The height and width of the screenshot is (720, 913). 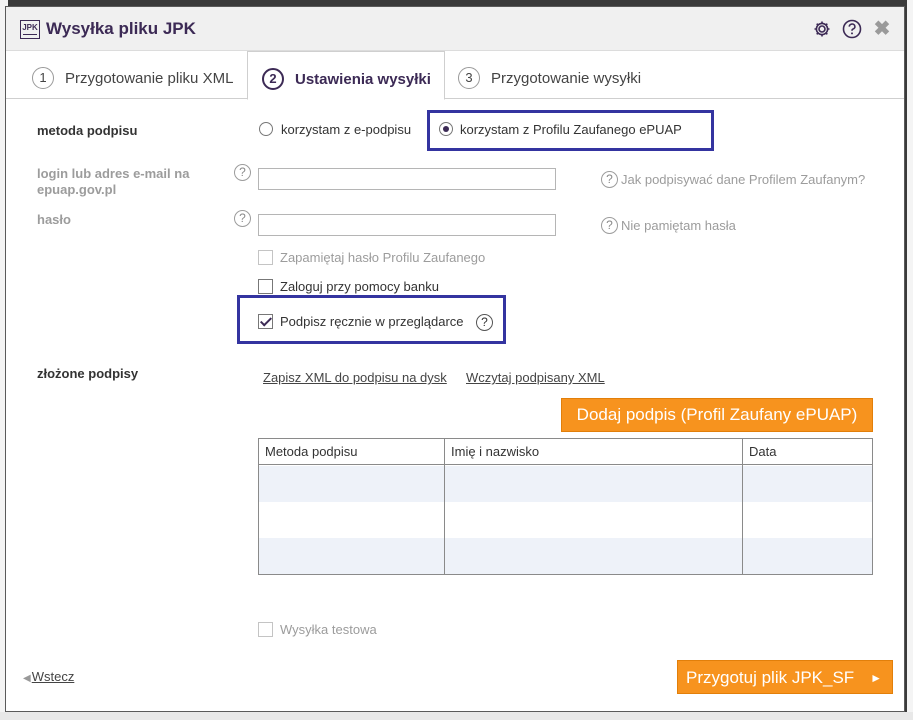 I want to click on close-icon: ✖, so click(x=882, y=29).